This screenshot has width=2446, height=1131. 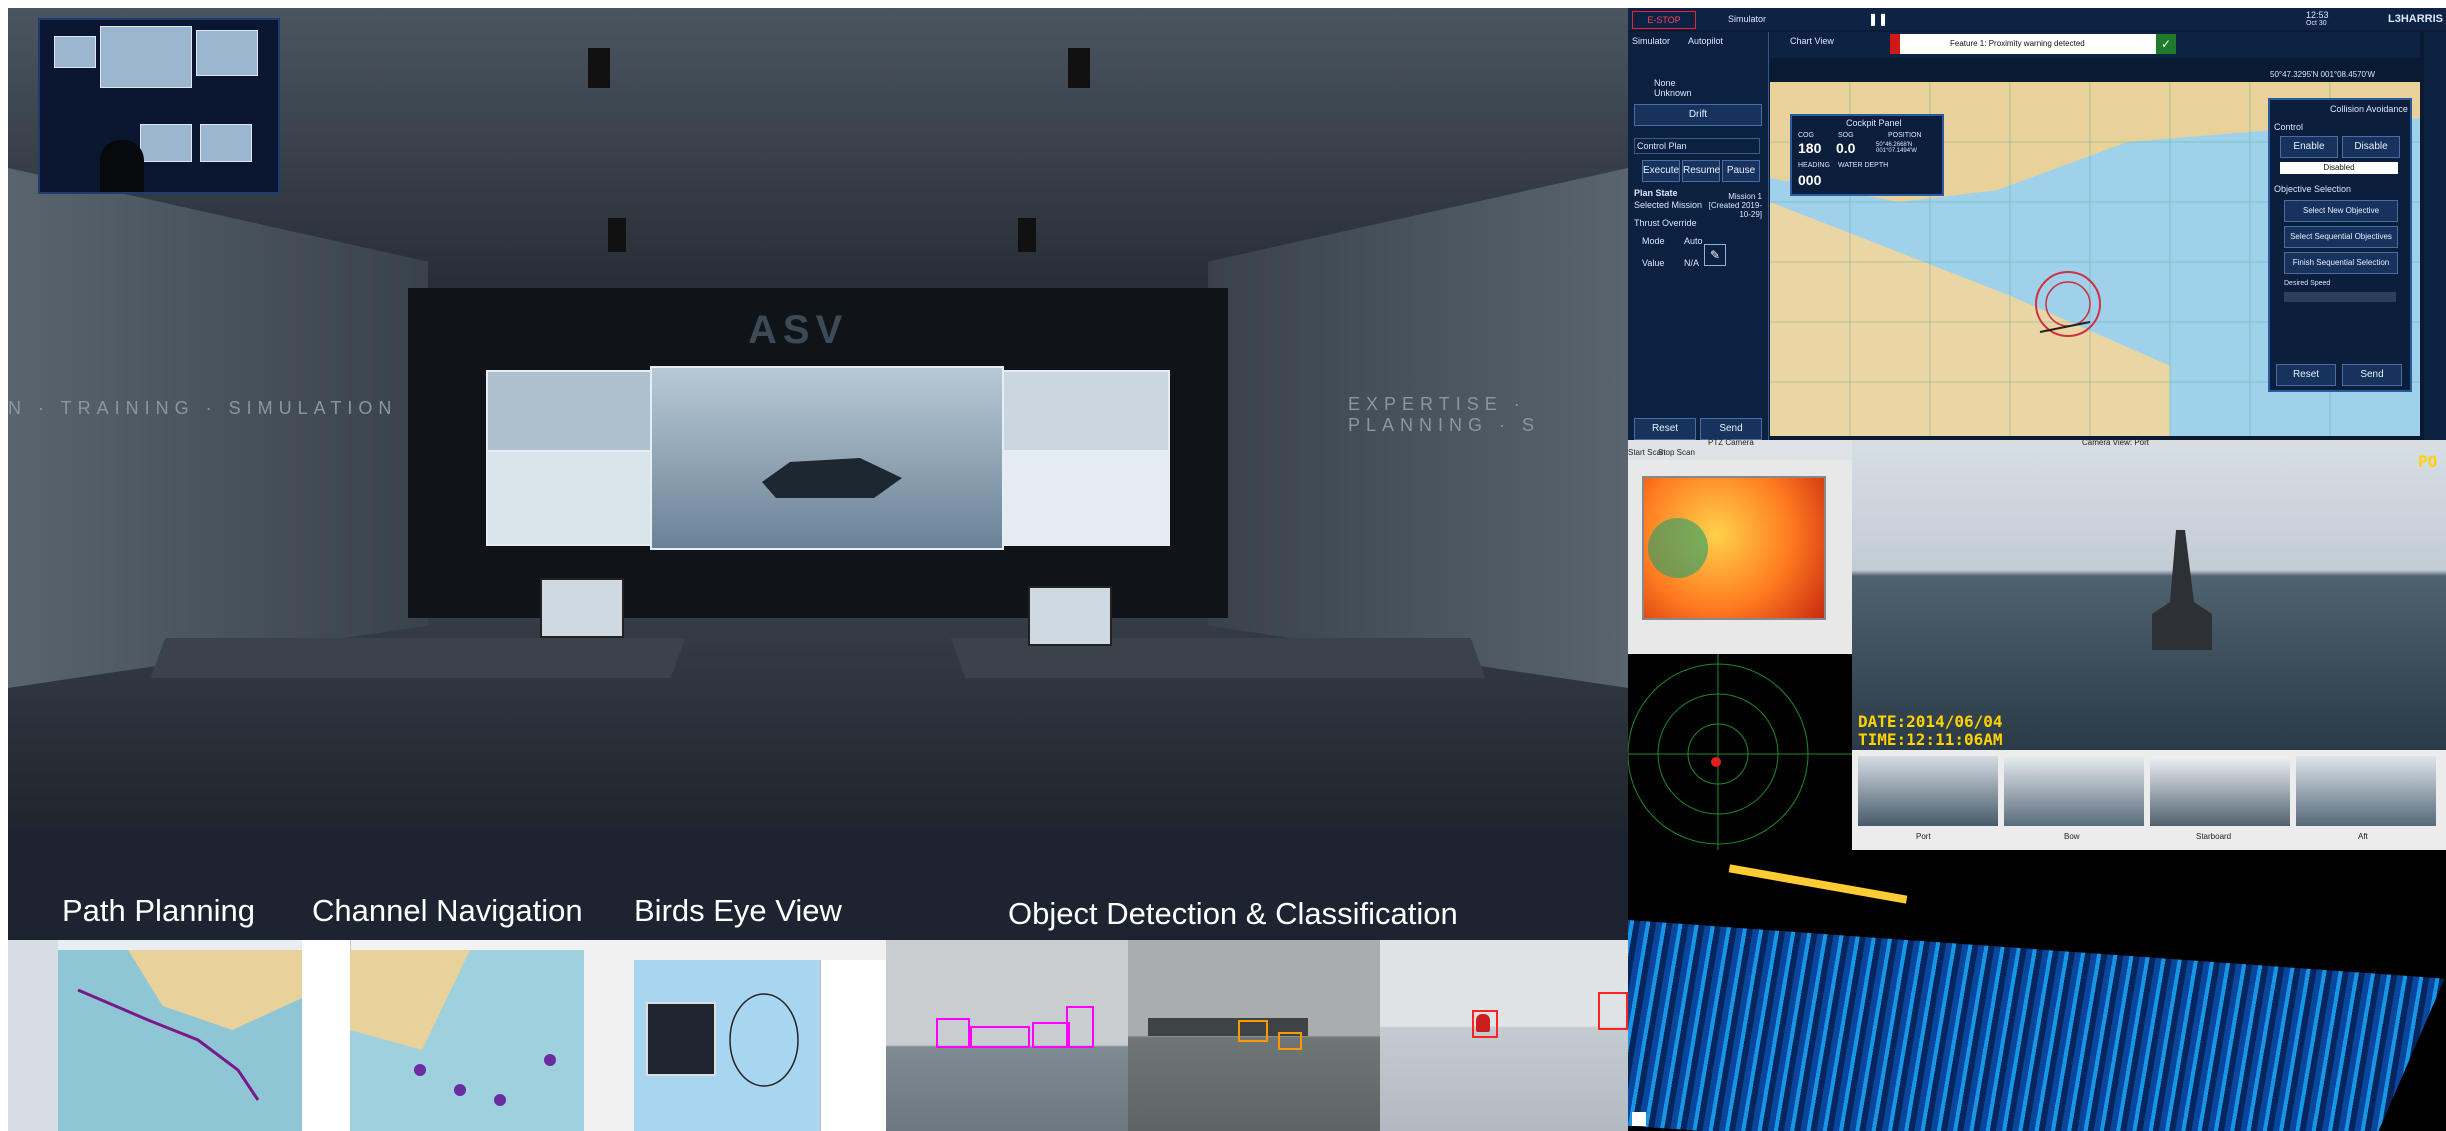 What do you see at coordinates (1665, 223) in the screenshot?
I see `thrust-override-label: Thrust Override` at bounding box center [1665, 223].